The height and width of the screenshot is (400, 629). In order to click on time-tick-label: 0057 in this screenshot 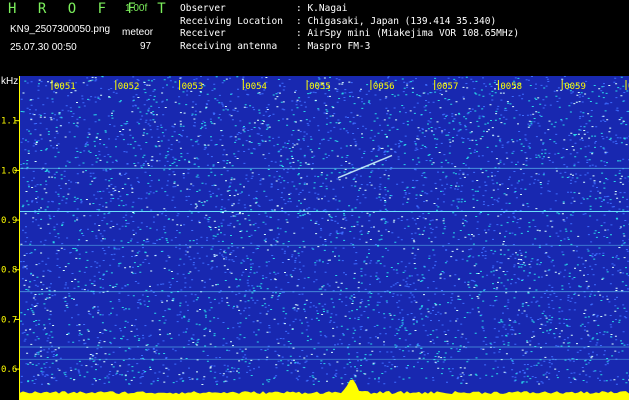, I will do `click(448, 87)`.